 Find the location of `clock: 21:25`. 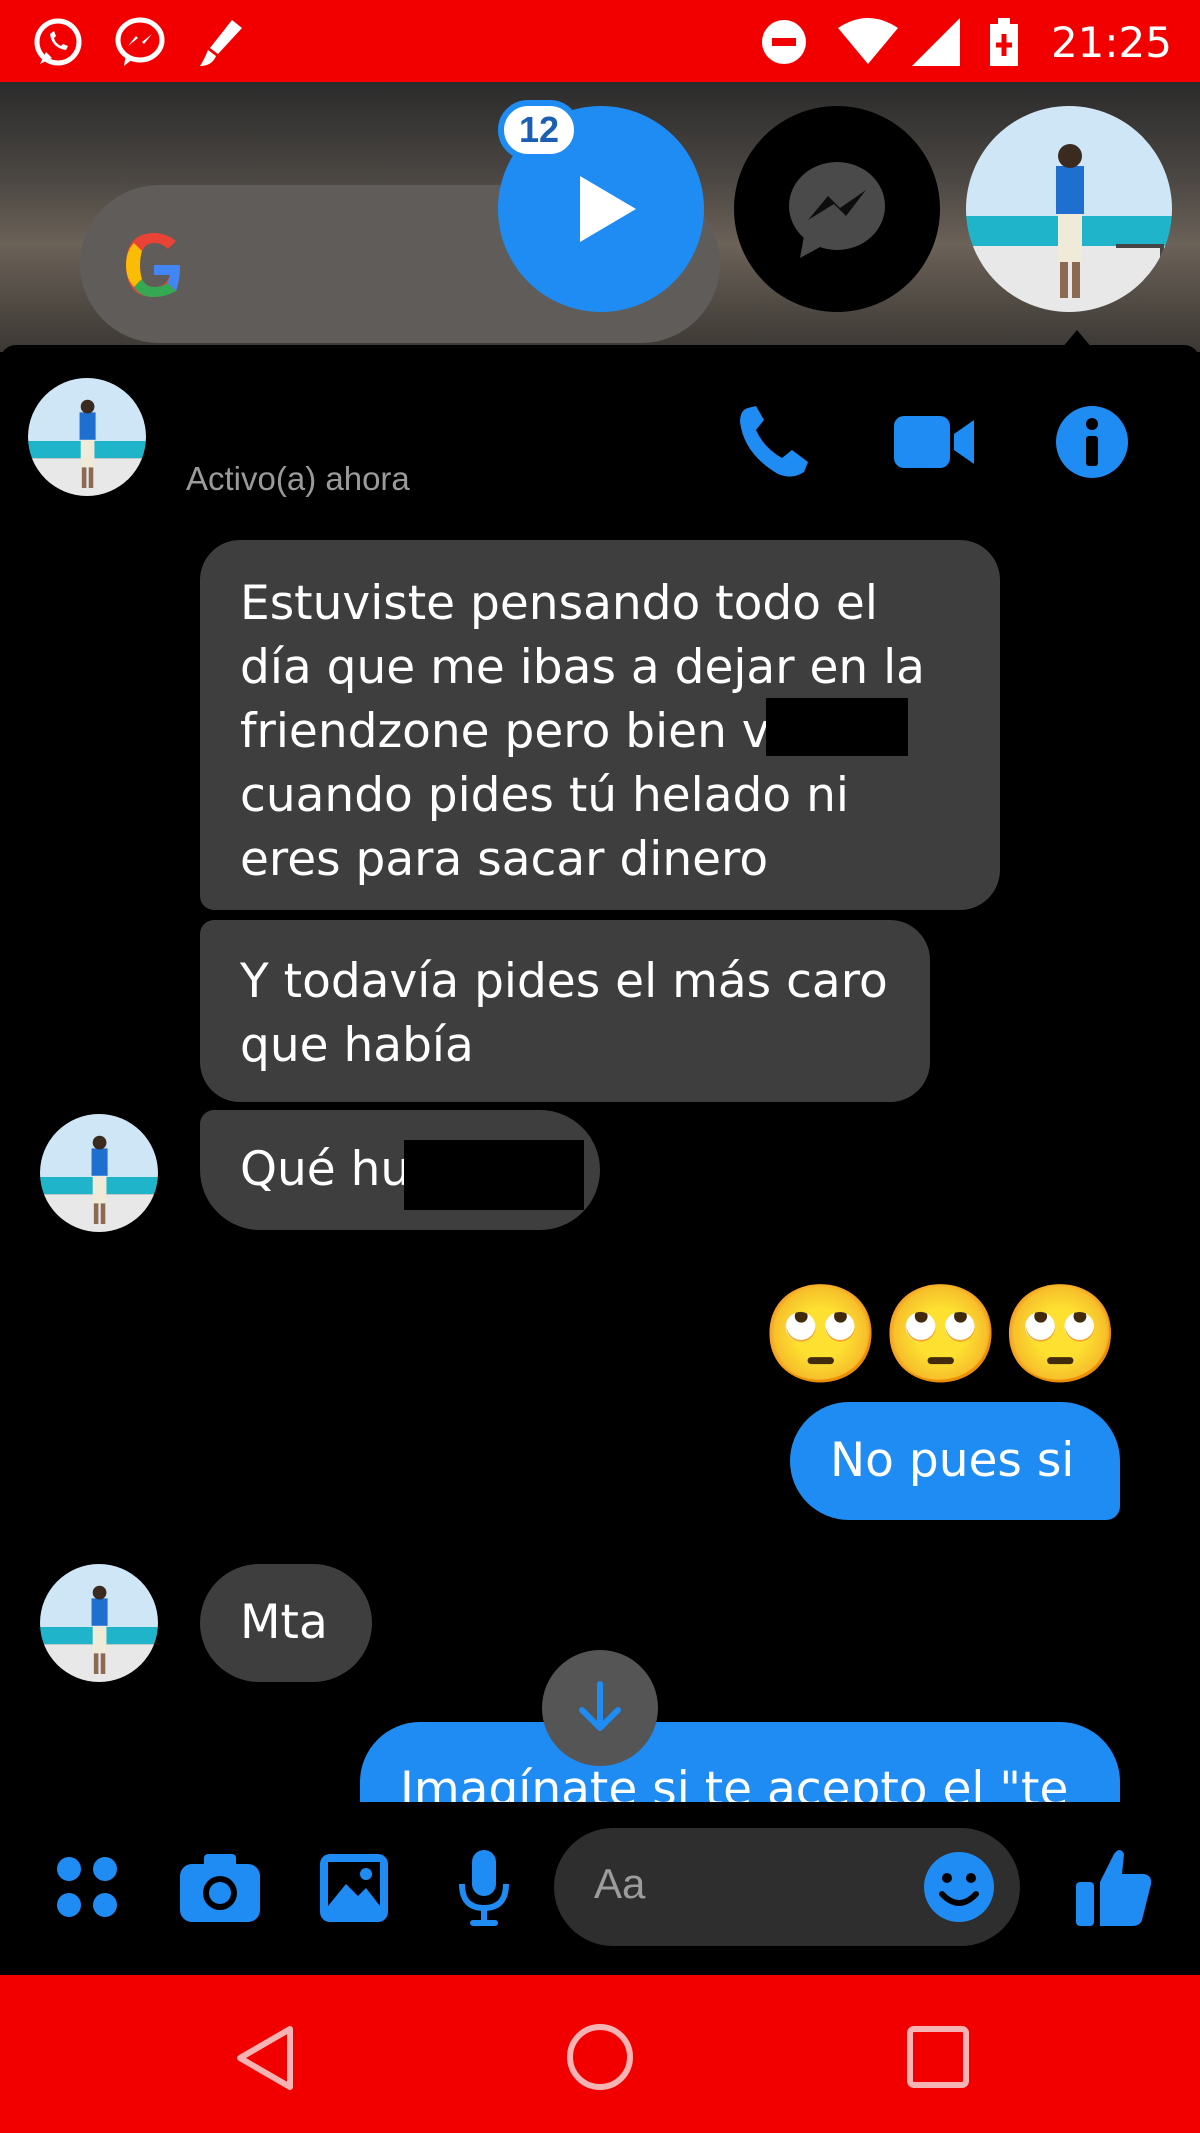

clock: 21:25 is located at coordinates (1111, 42).